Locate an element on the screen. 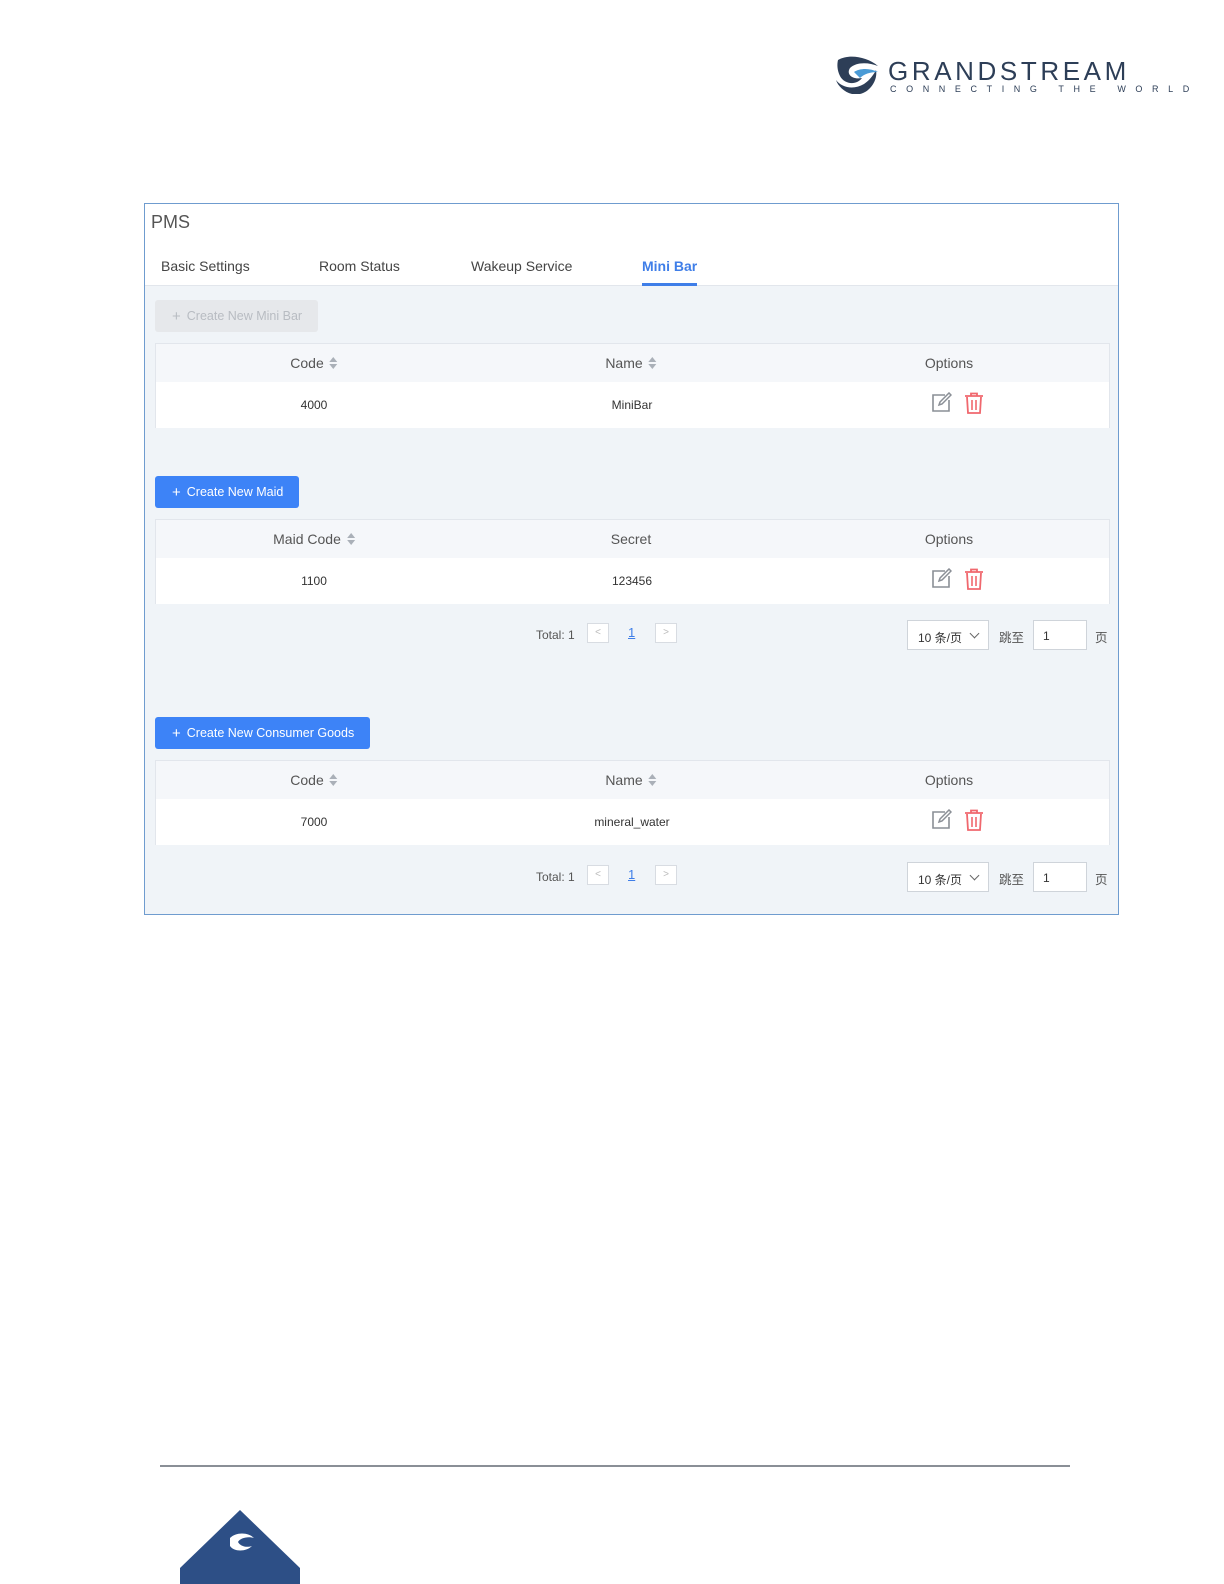 The width and height of the screenshot is (1224, 1584). tab-mini-bar: Mini Bar is located at coordinates (670, 272).